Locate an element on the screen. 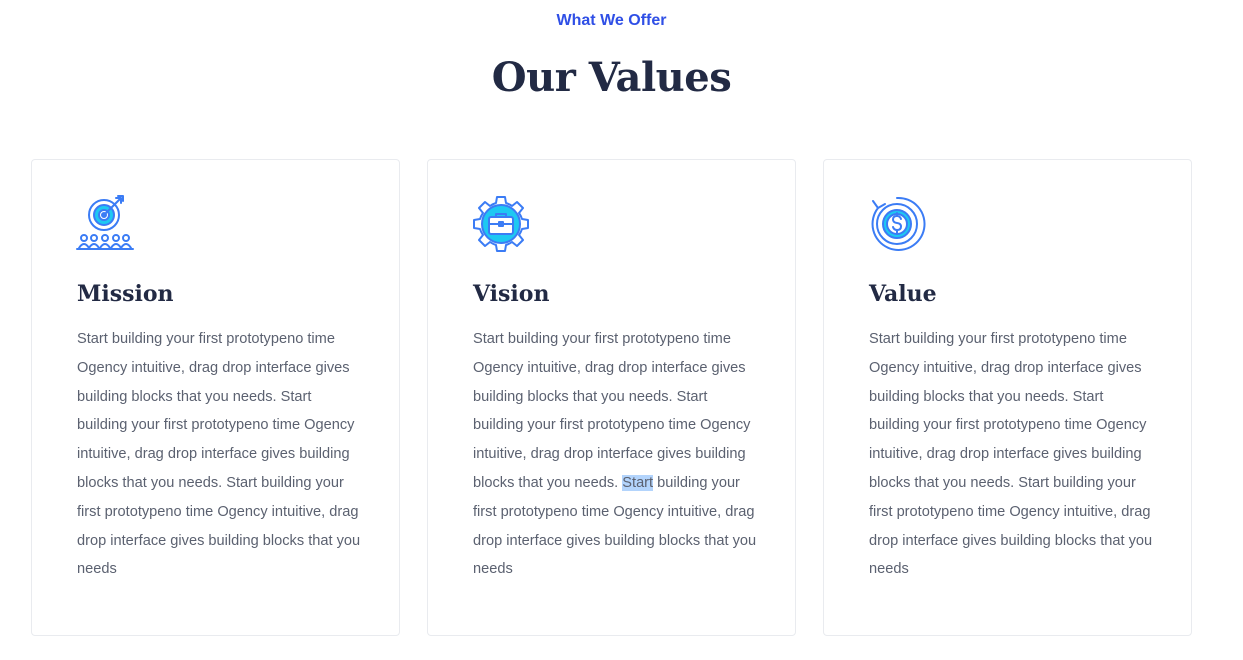  card-title: Mission is located at coordinates (125, 294).